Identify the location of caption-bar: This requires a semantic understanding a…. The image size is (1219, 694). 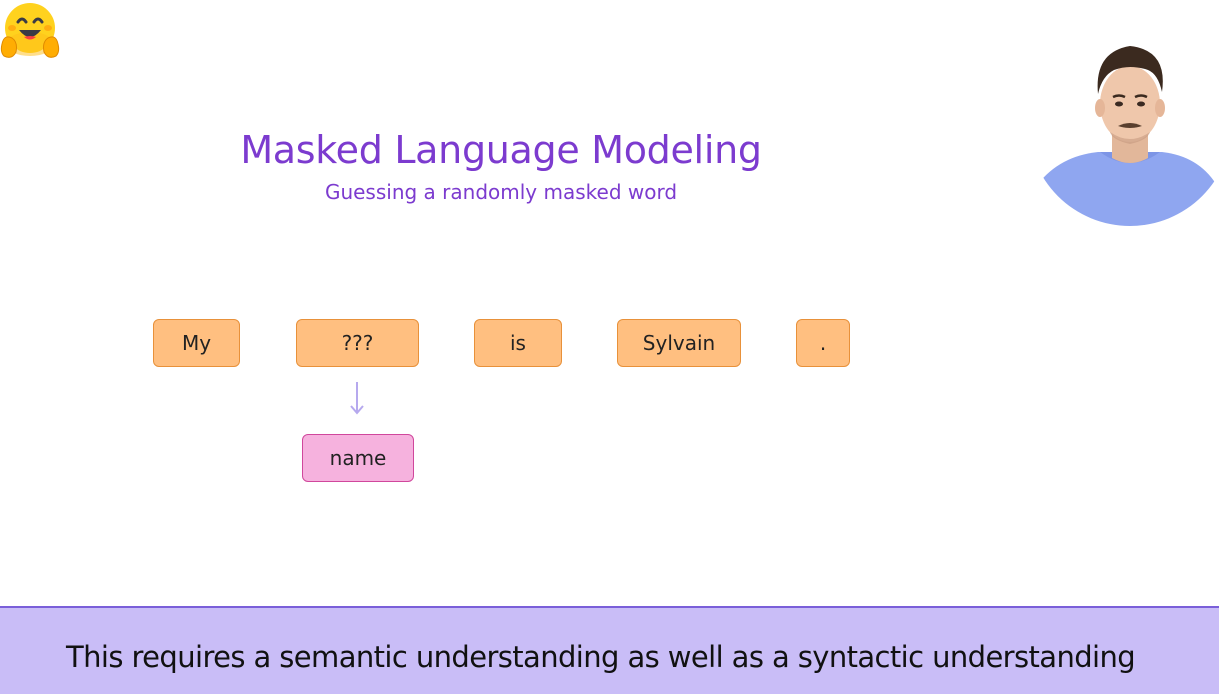
(609, 650).